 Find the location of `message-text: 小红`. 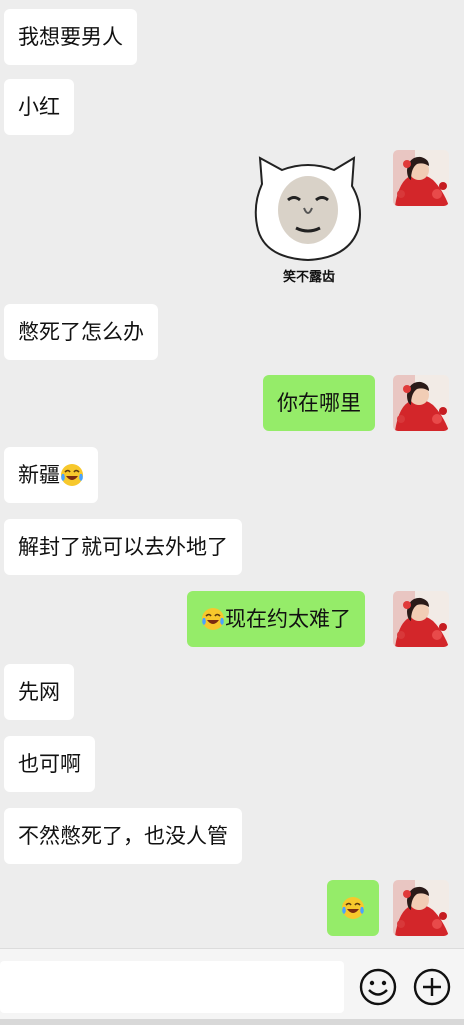

message-text: 小红 is located at coordinates (39, 107).